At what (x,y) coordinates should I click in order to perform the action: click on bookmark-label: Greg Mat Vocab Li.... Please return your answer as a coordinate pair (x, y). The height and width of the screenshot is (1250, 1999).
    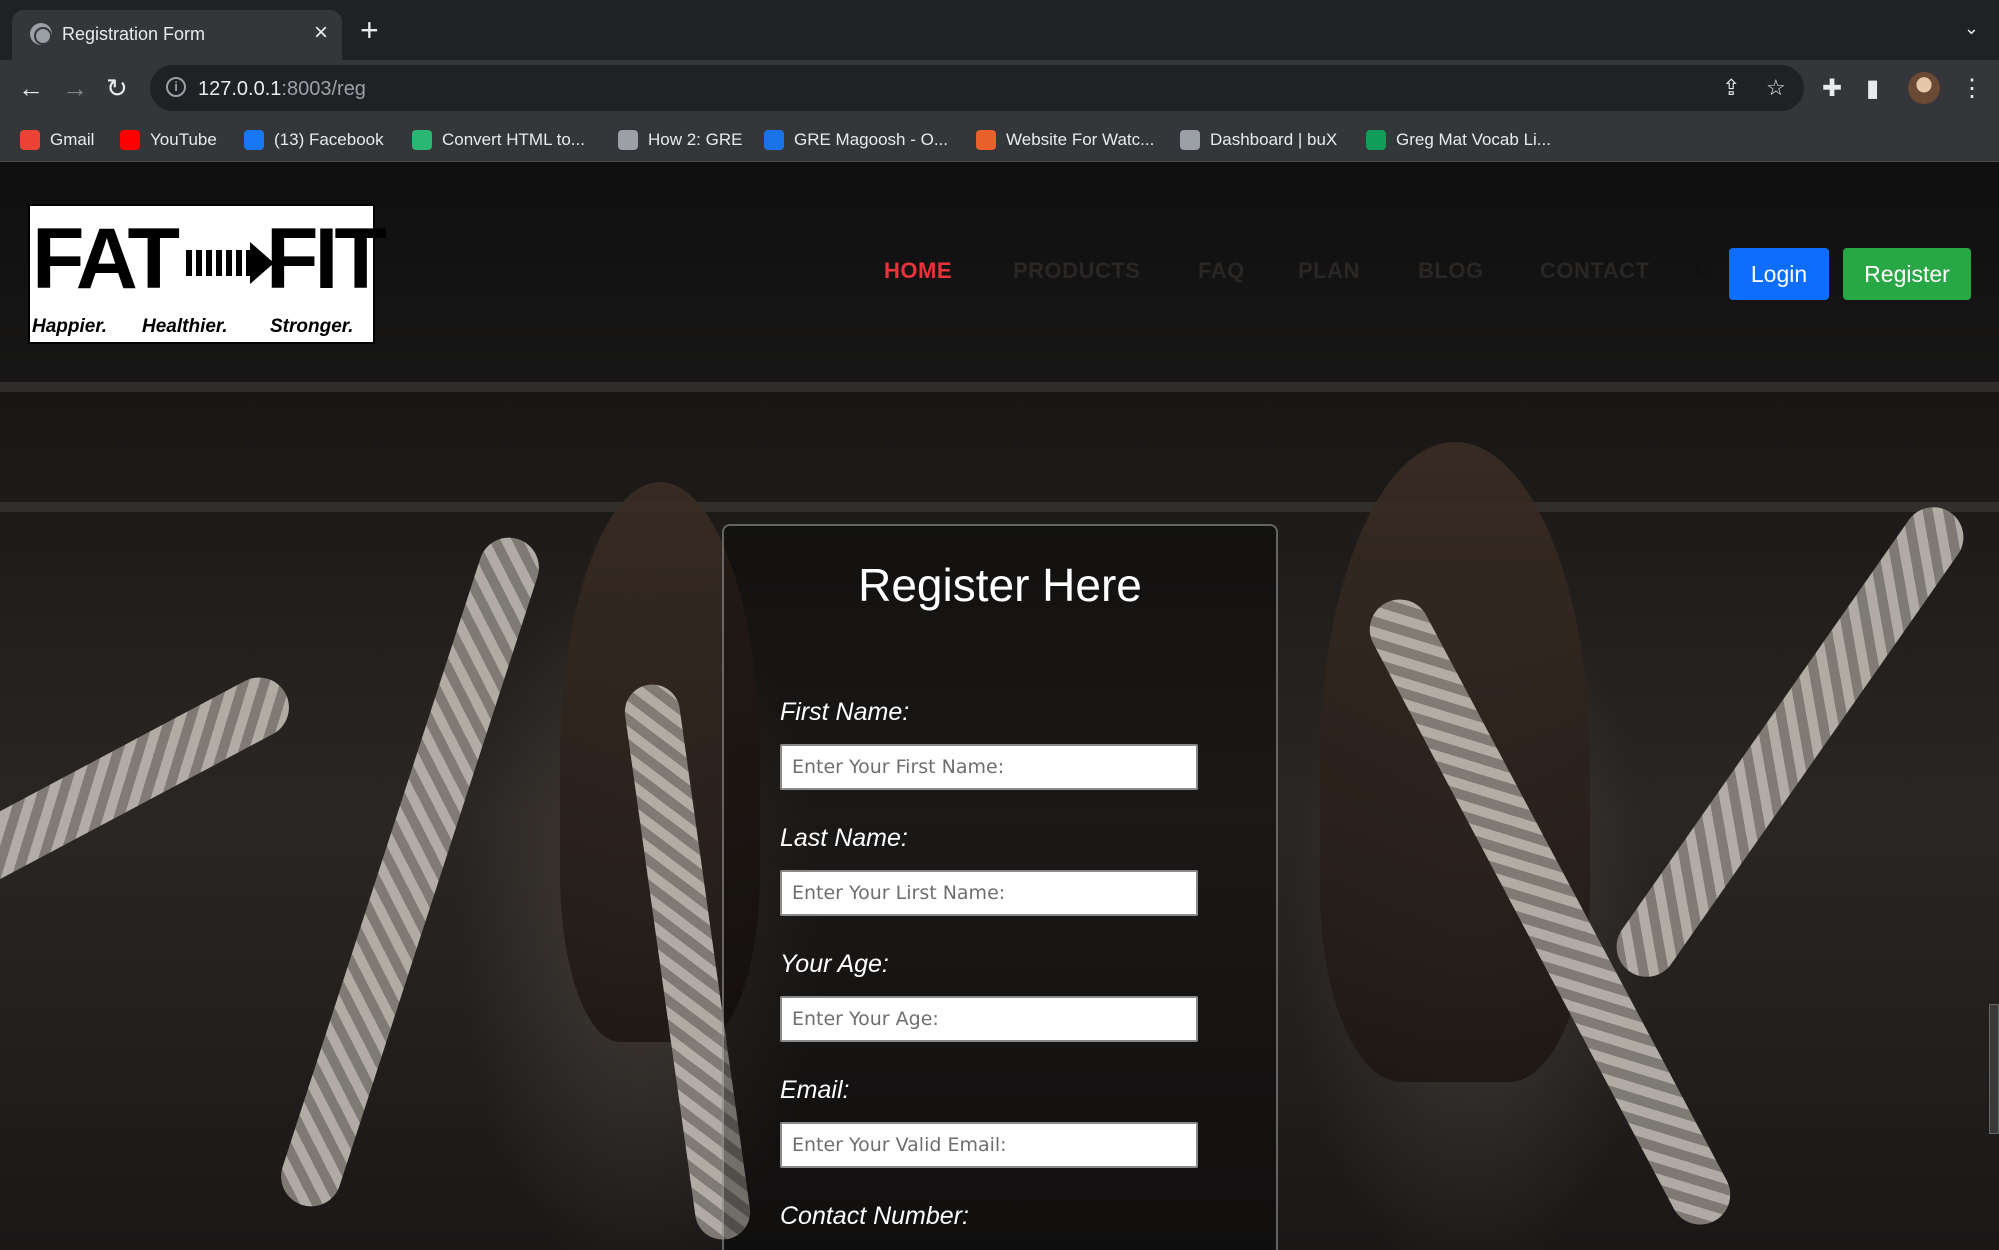
    Looking at the image, I should click on (1473, 139).